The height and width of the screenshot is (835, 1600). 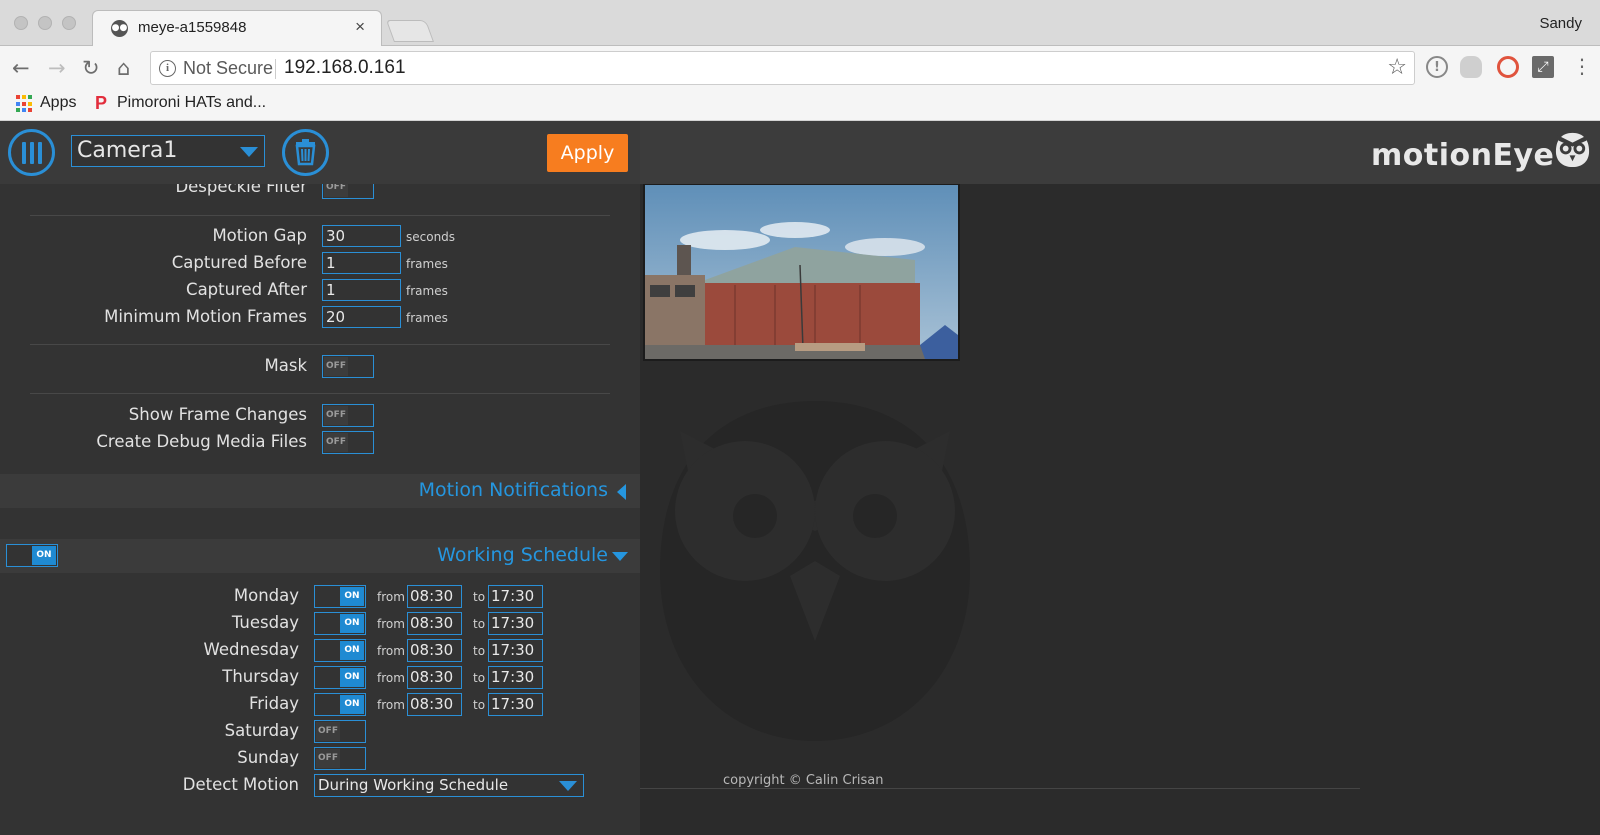 I want to click on tuesday-from-input: 08:30, so click(x=434, y=623).